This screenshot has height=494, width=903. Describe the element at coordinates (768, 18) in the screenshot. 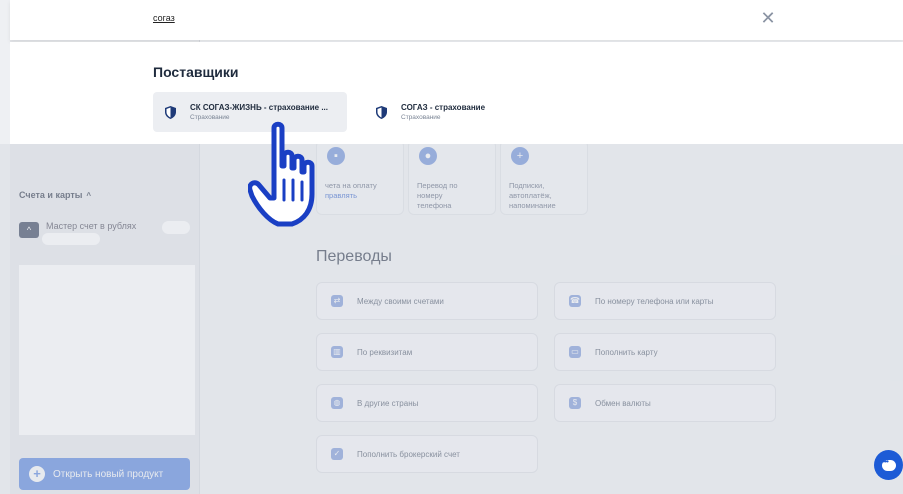

I see `close-icon: ✕` at that location.